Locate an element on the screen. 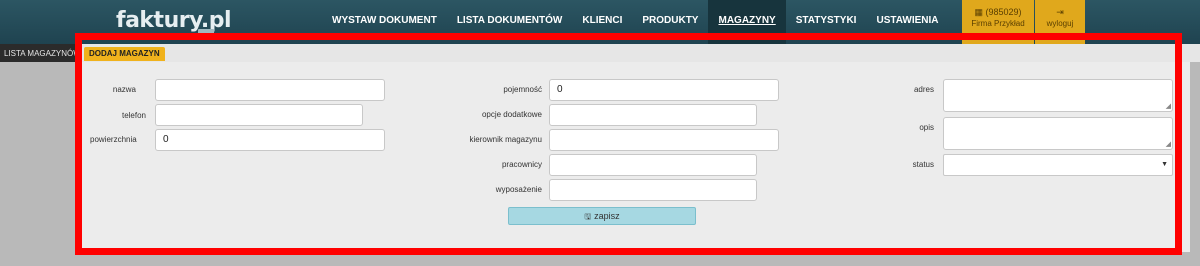 The height and width of the screenshot is (266, 1200). capacity-input: 0 is located at coordinates (664, 90).